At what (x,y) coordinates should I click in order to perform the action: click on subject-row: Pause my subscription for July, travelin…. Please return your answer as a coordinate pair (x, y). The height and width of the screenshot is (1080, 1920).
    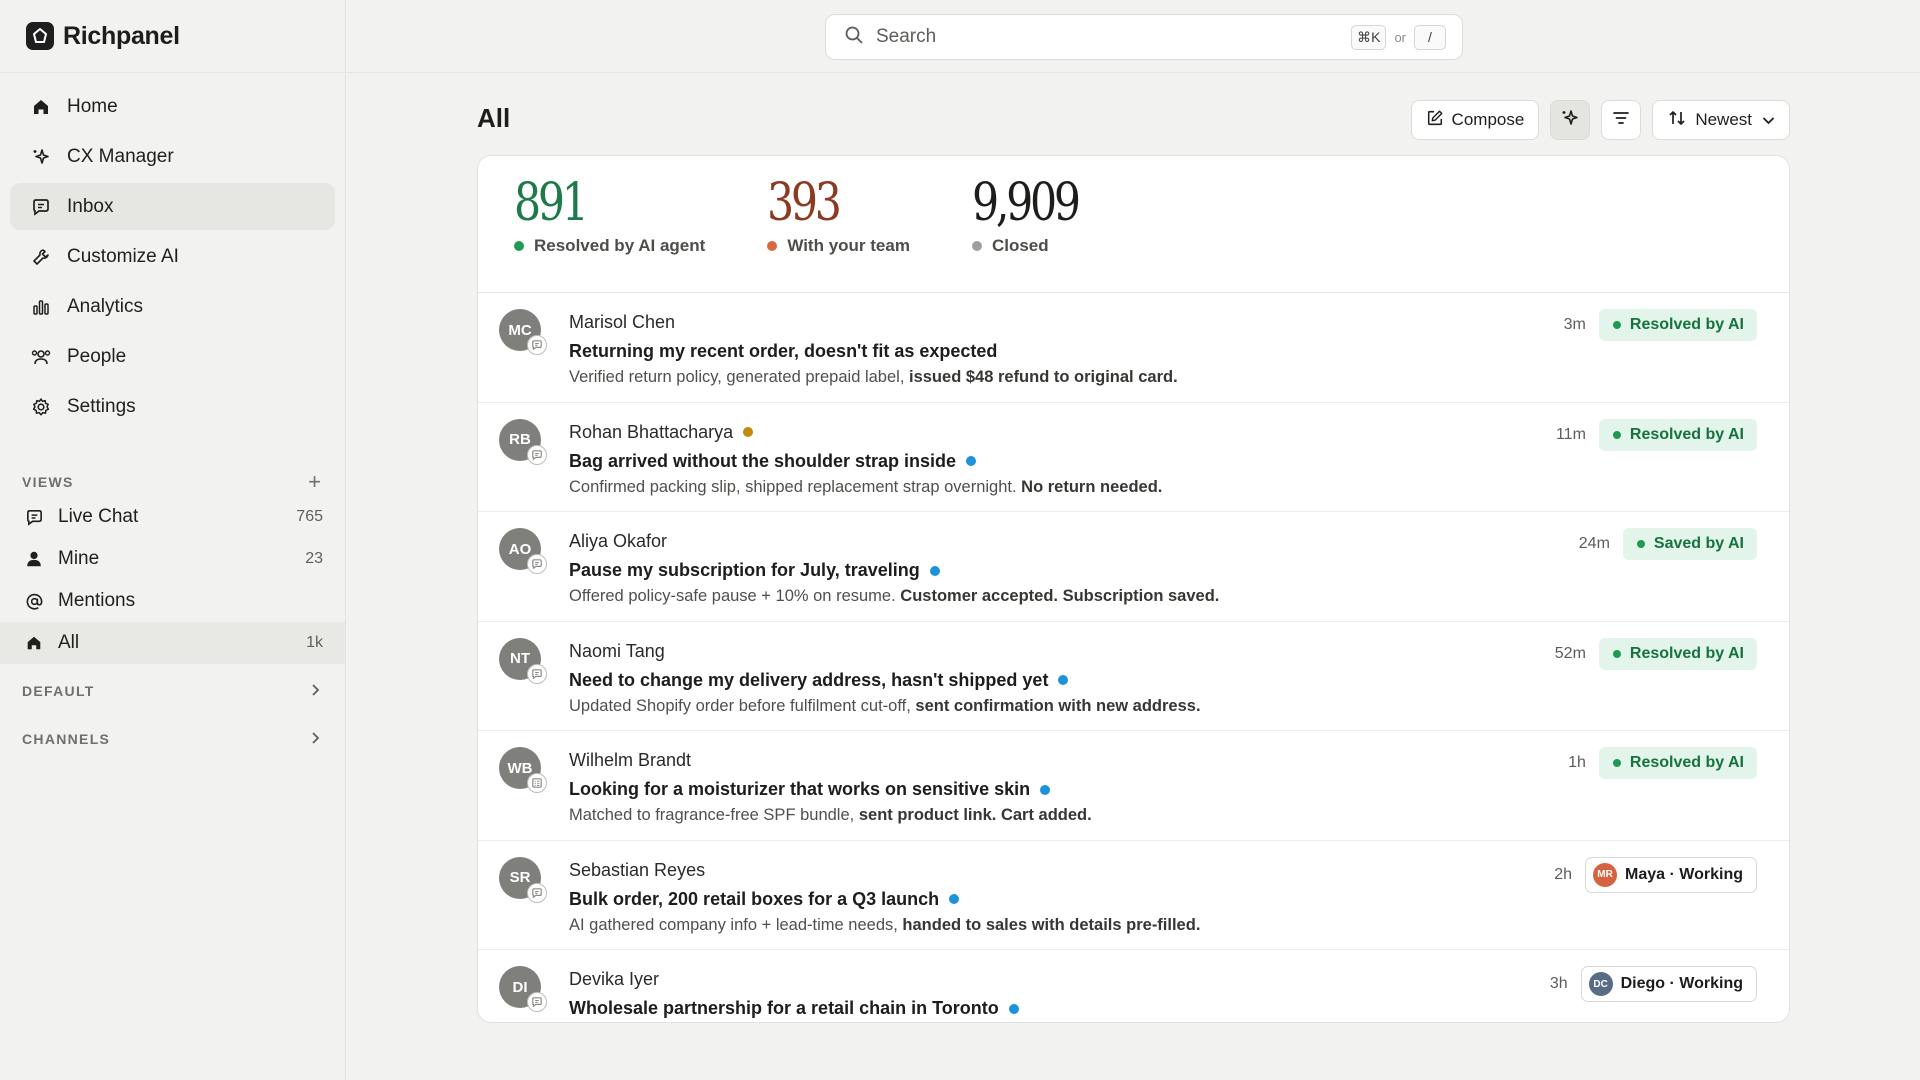
    Looking at the image, I should click on (754, 570).